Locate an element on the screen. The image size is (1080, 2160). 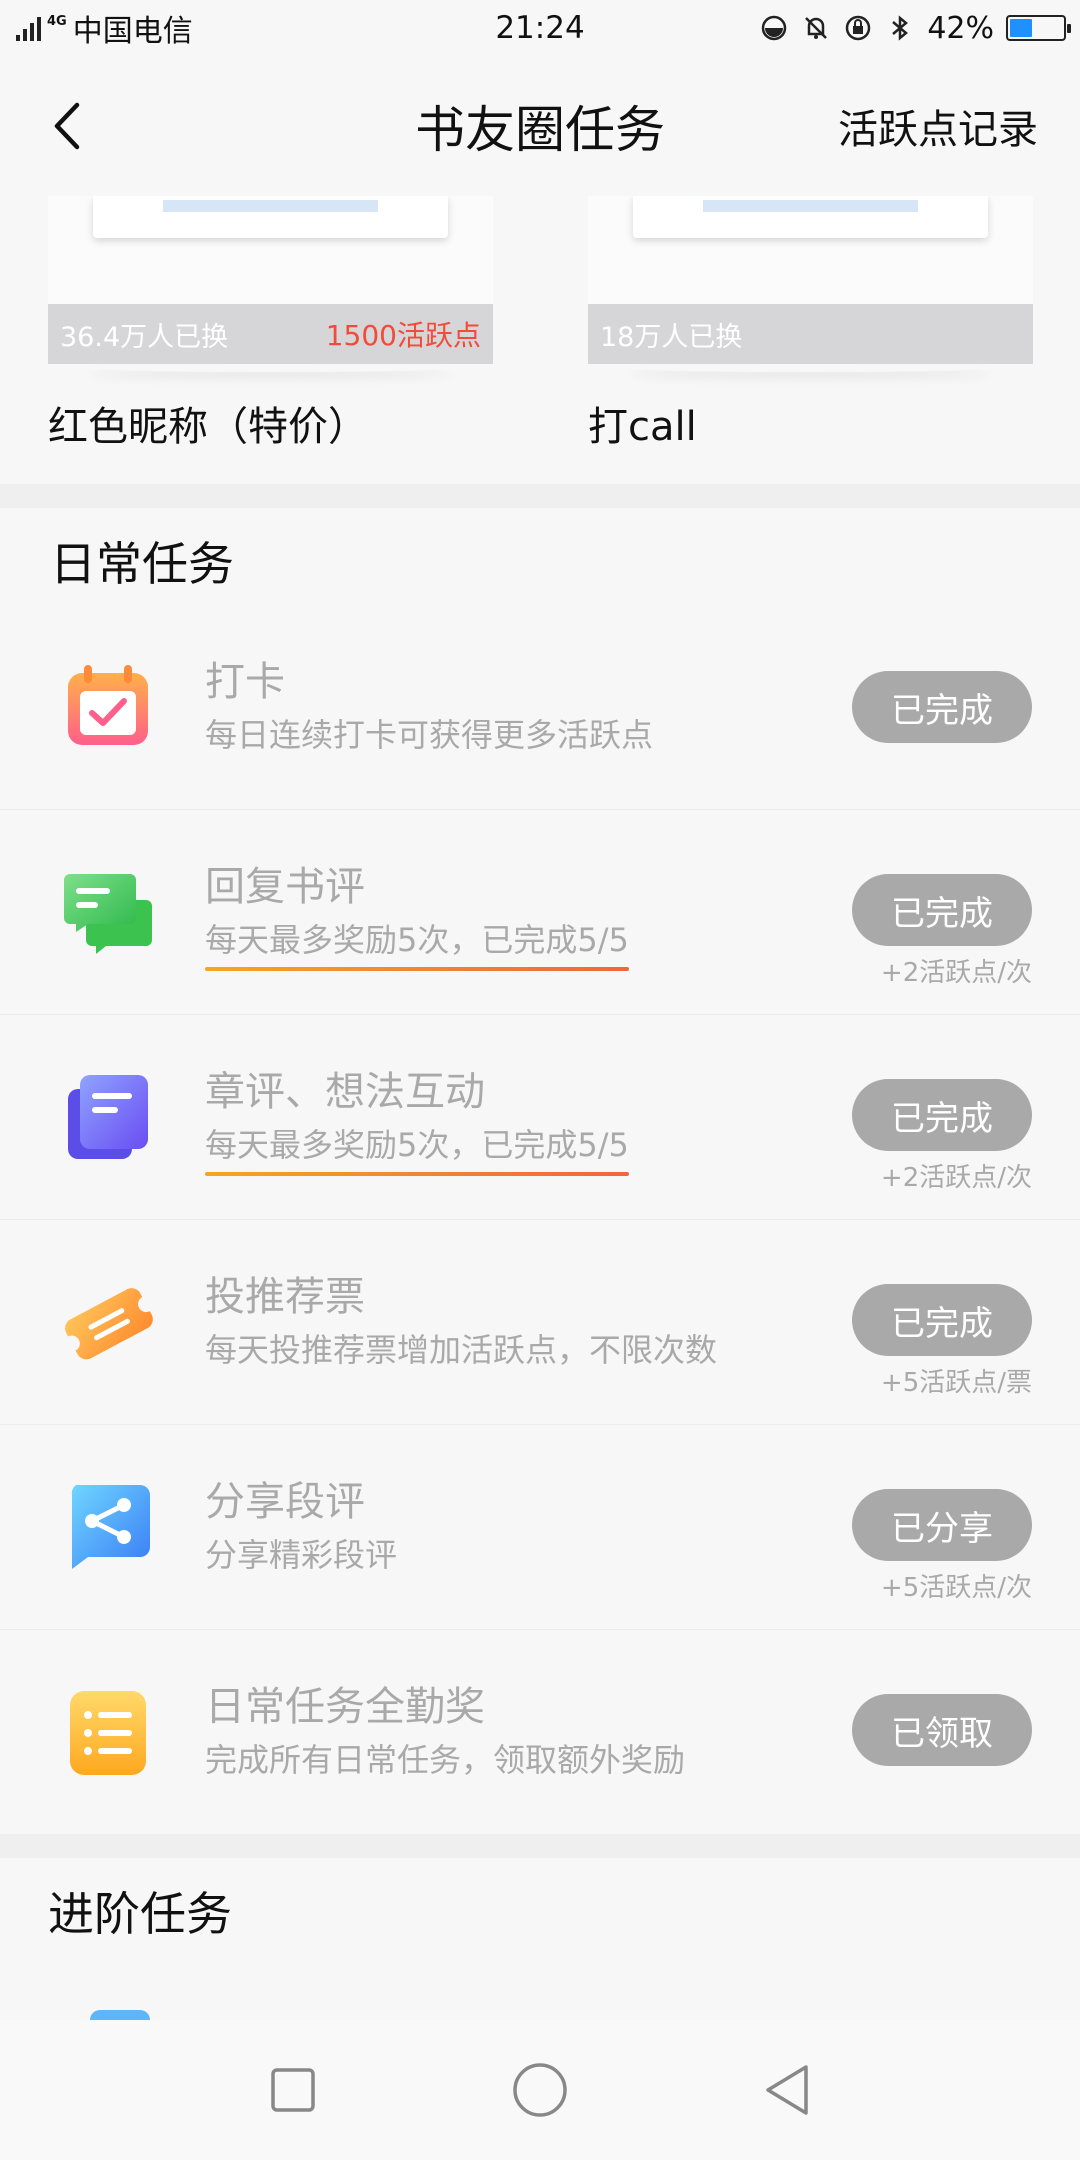
section-title-advanced: 进阶任务 is located at coordinates (140, 1914).